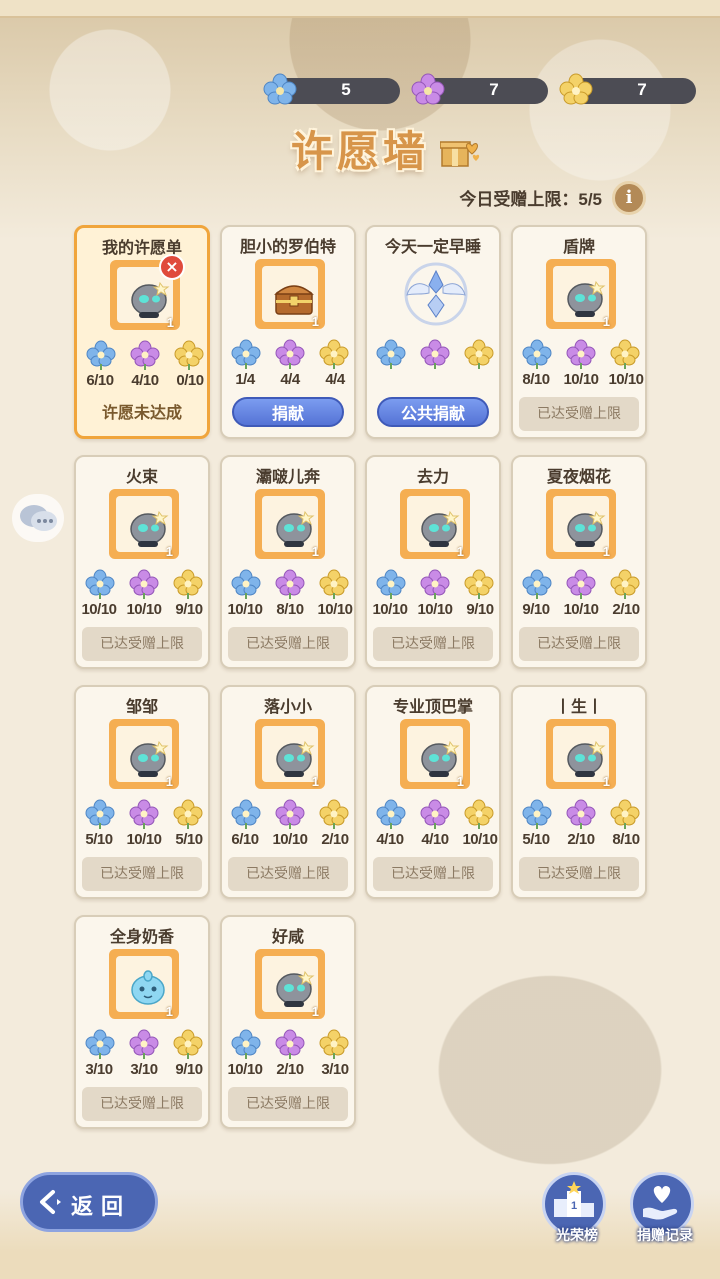 The image size is (720, 1279). Describe the element at coordinates (141, 247) in the screenshot. I see `card-player-name: 我的许愿单` at that location.